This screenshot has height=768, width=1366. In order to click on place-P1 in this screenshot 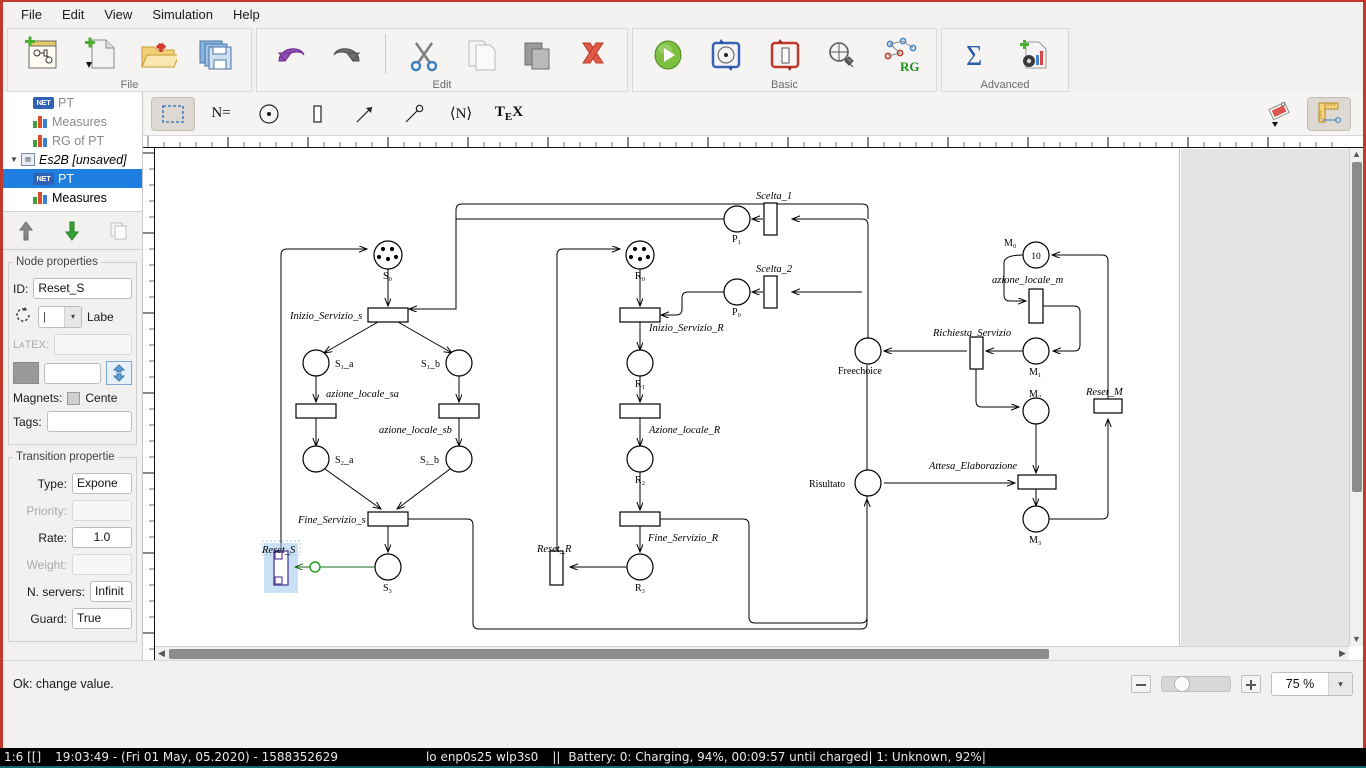, I will do `click(737, 219)`.